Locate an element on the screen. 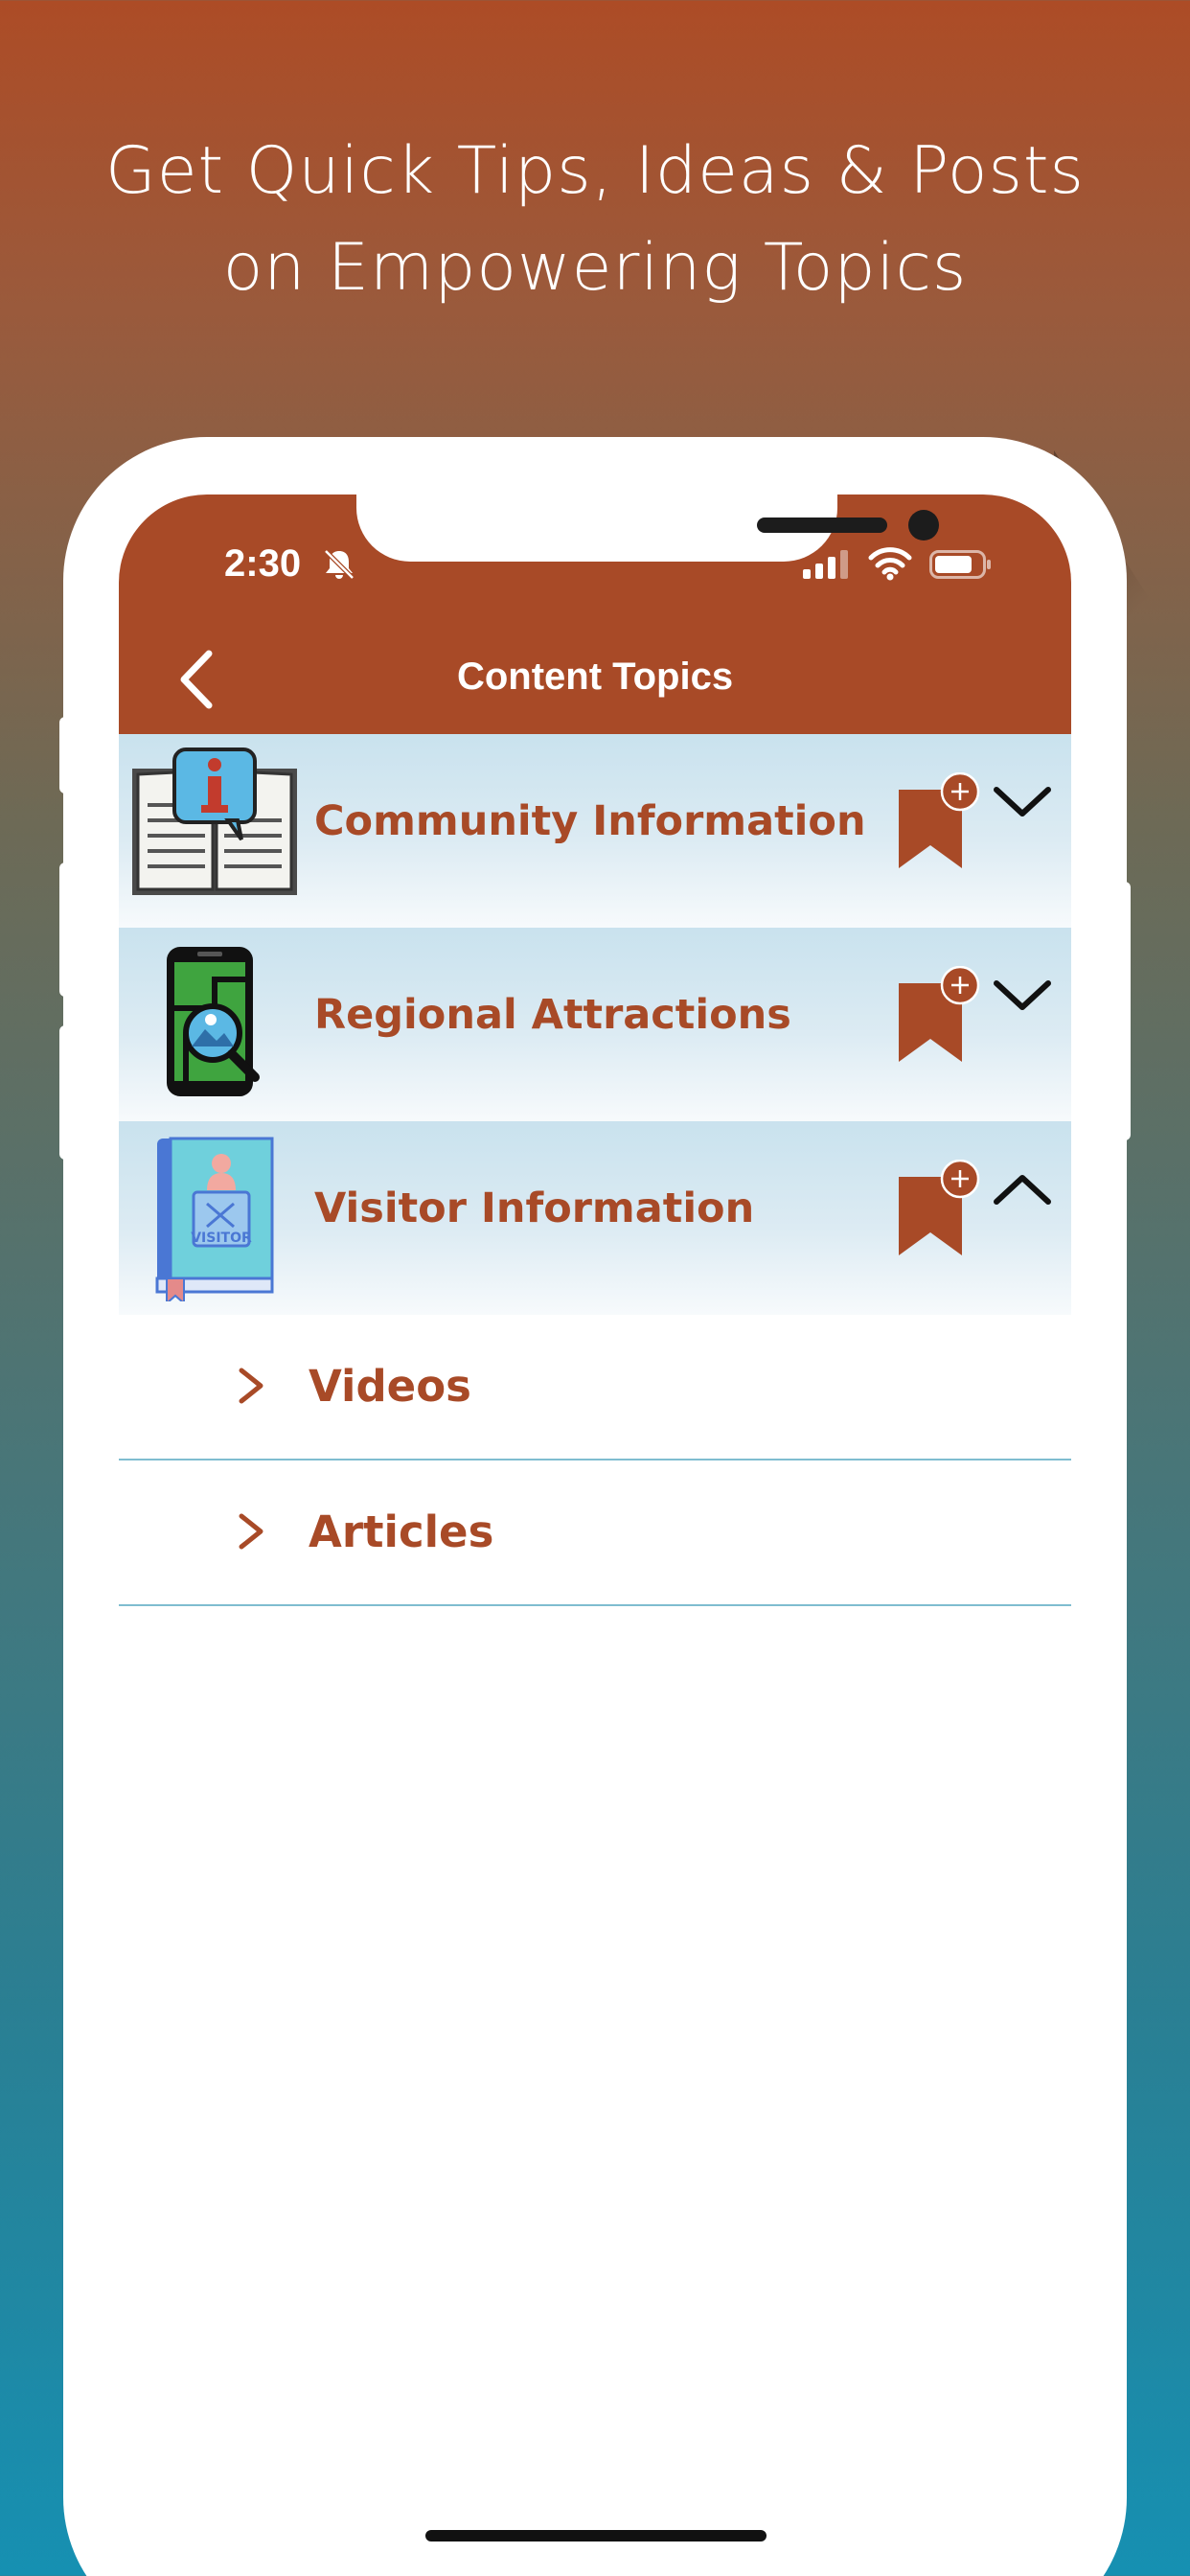  phone-map-search-icon is located at coordinates (214, 1021).